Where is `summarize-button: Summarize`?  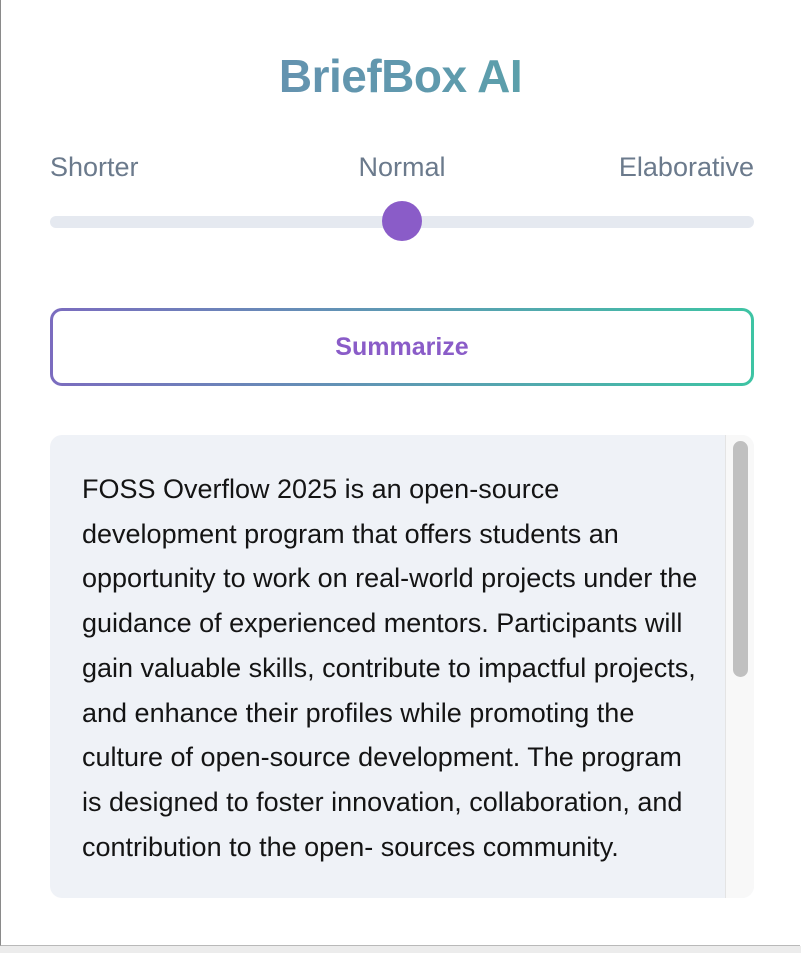
summarize-button: Summarize is located at coordinates (402, 347).